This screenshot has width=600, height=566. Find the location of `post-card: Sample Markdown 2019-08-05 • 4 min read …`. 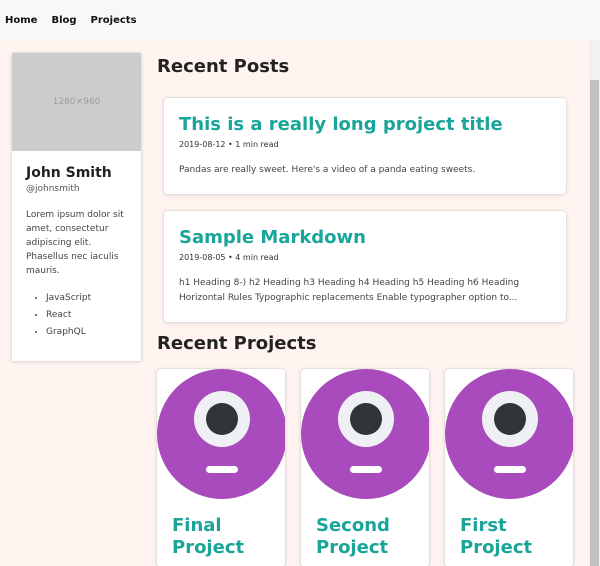

post-card: Sample Markdown 2019-08-05 • 4 min read … is located at coordinates (365, 266).